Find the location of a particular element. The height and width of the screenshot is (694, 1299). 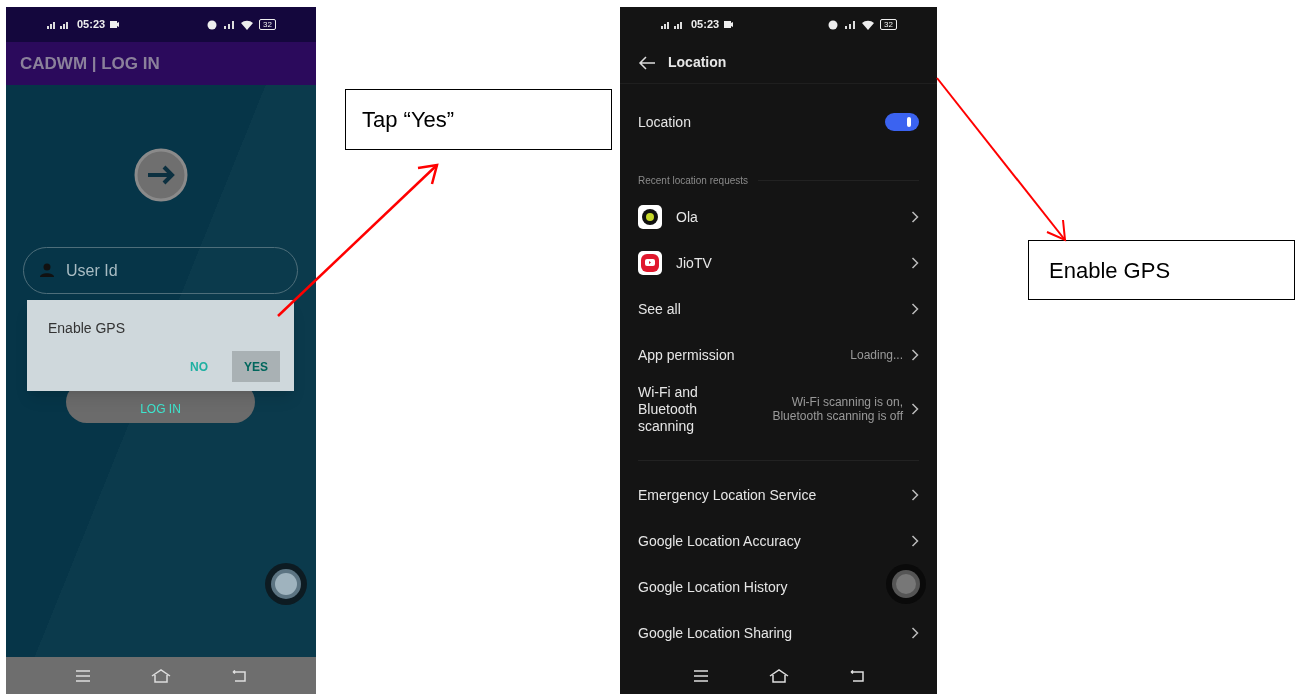

section-label: Recent location requests is located at coordinates (693, 180).